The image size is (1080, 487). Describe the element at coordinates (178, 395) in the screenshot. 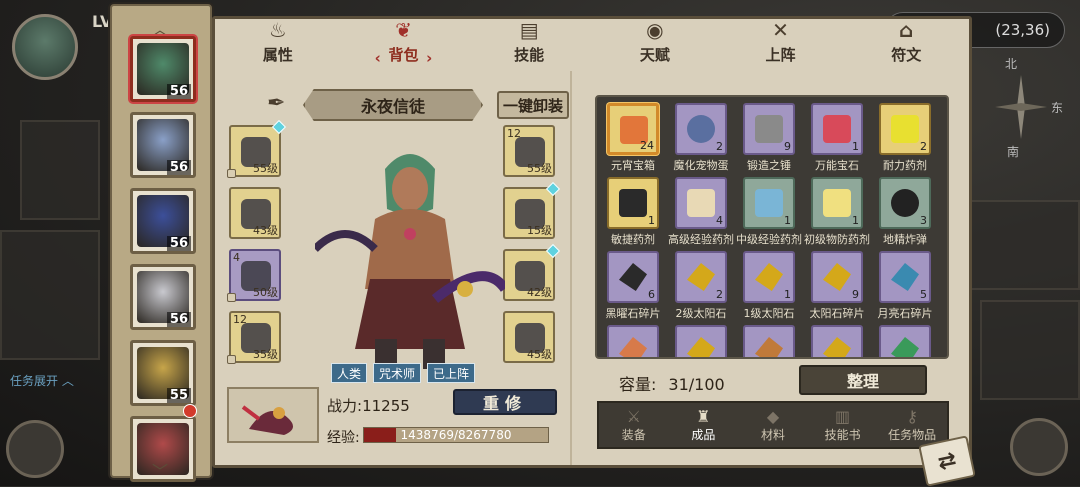

I see `hero-level: 55` at that location.